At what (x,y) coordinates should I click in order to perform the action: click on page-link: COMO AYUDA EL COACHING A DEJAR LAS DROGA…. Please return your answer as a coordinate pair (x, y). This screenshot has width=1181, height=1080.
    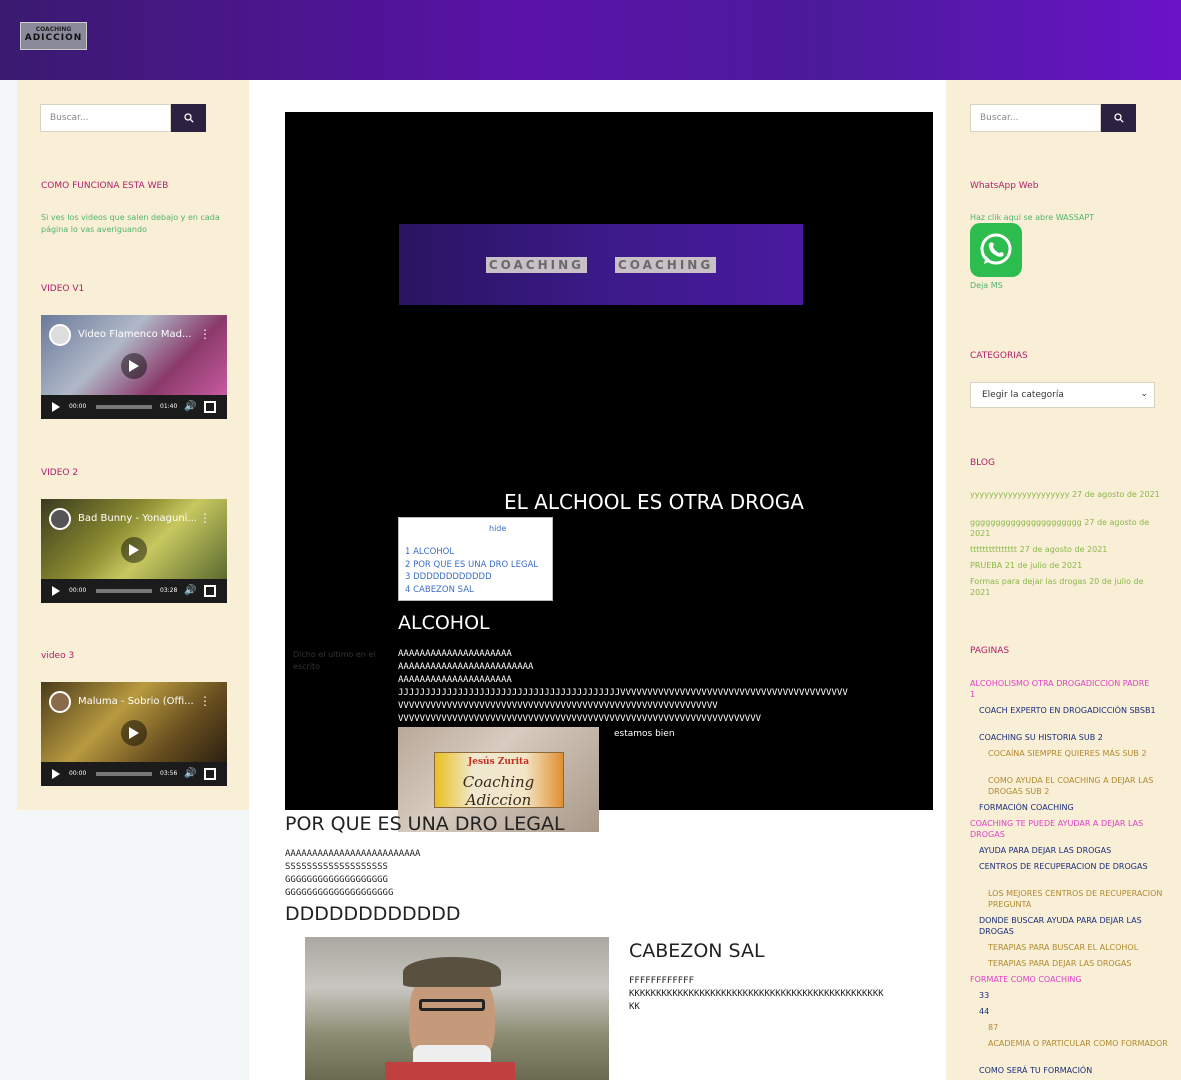
    Looking at the image, I should click on (1080, 786).